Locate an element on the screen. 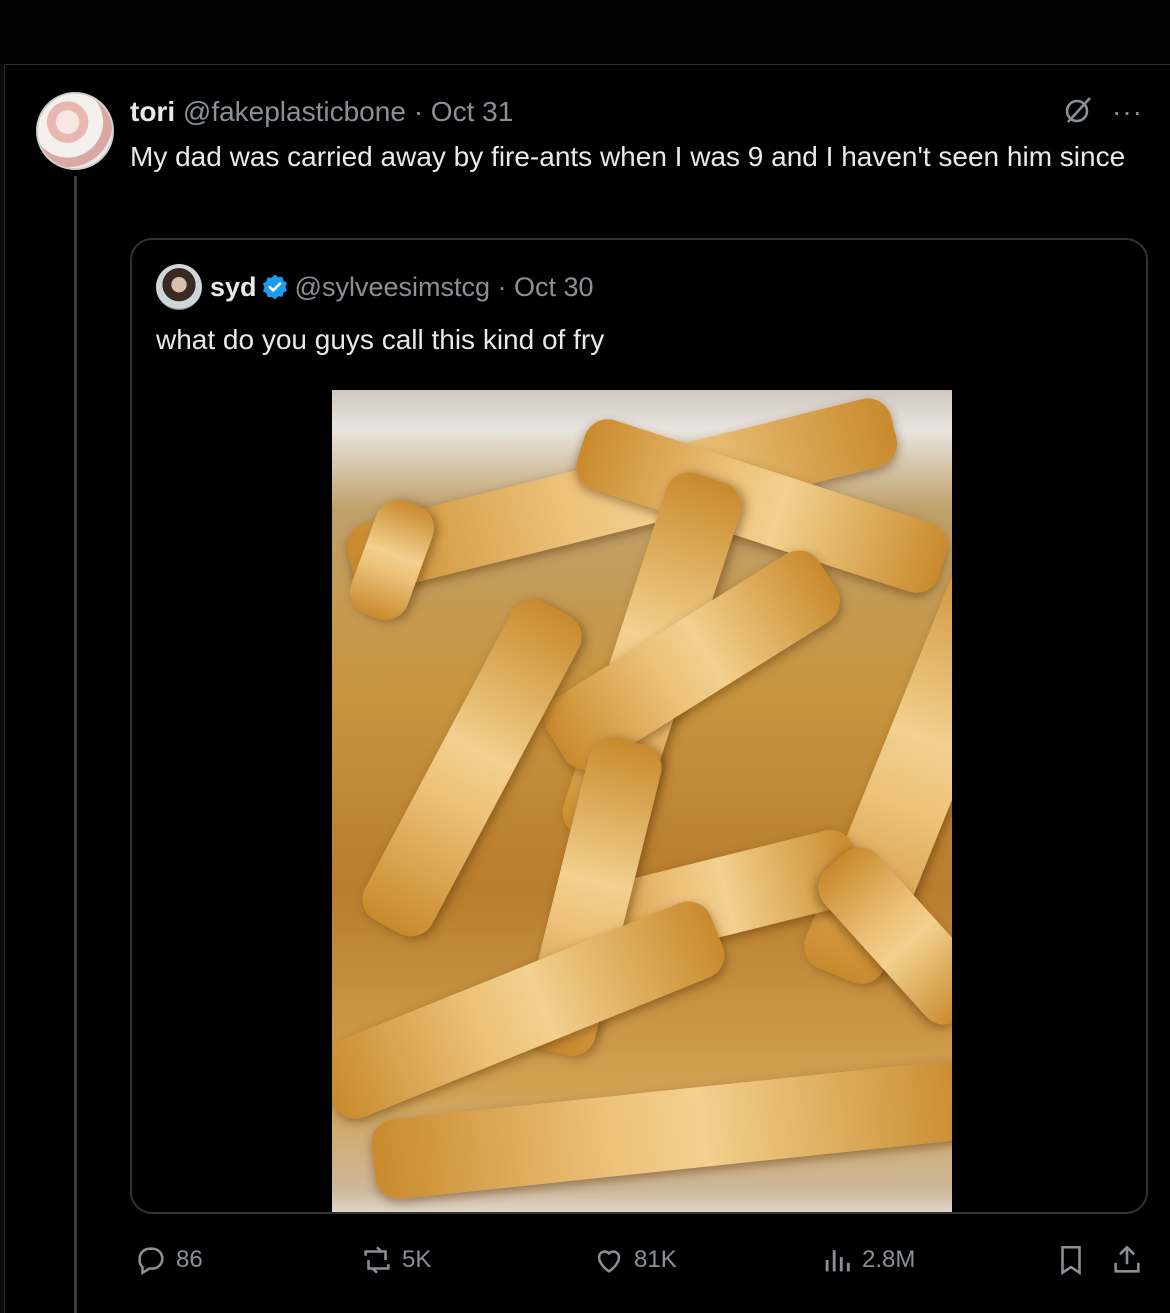 The image size is (1170, 1313). reply-icon is located at coordinates (151, 1261).